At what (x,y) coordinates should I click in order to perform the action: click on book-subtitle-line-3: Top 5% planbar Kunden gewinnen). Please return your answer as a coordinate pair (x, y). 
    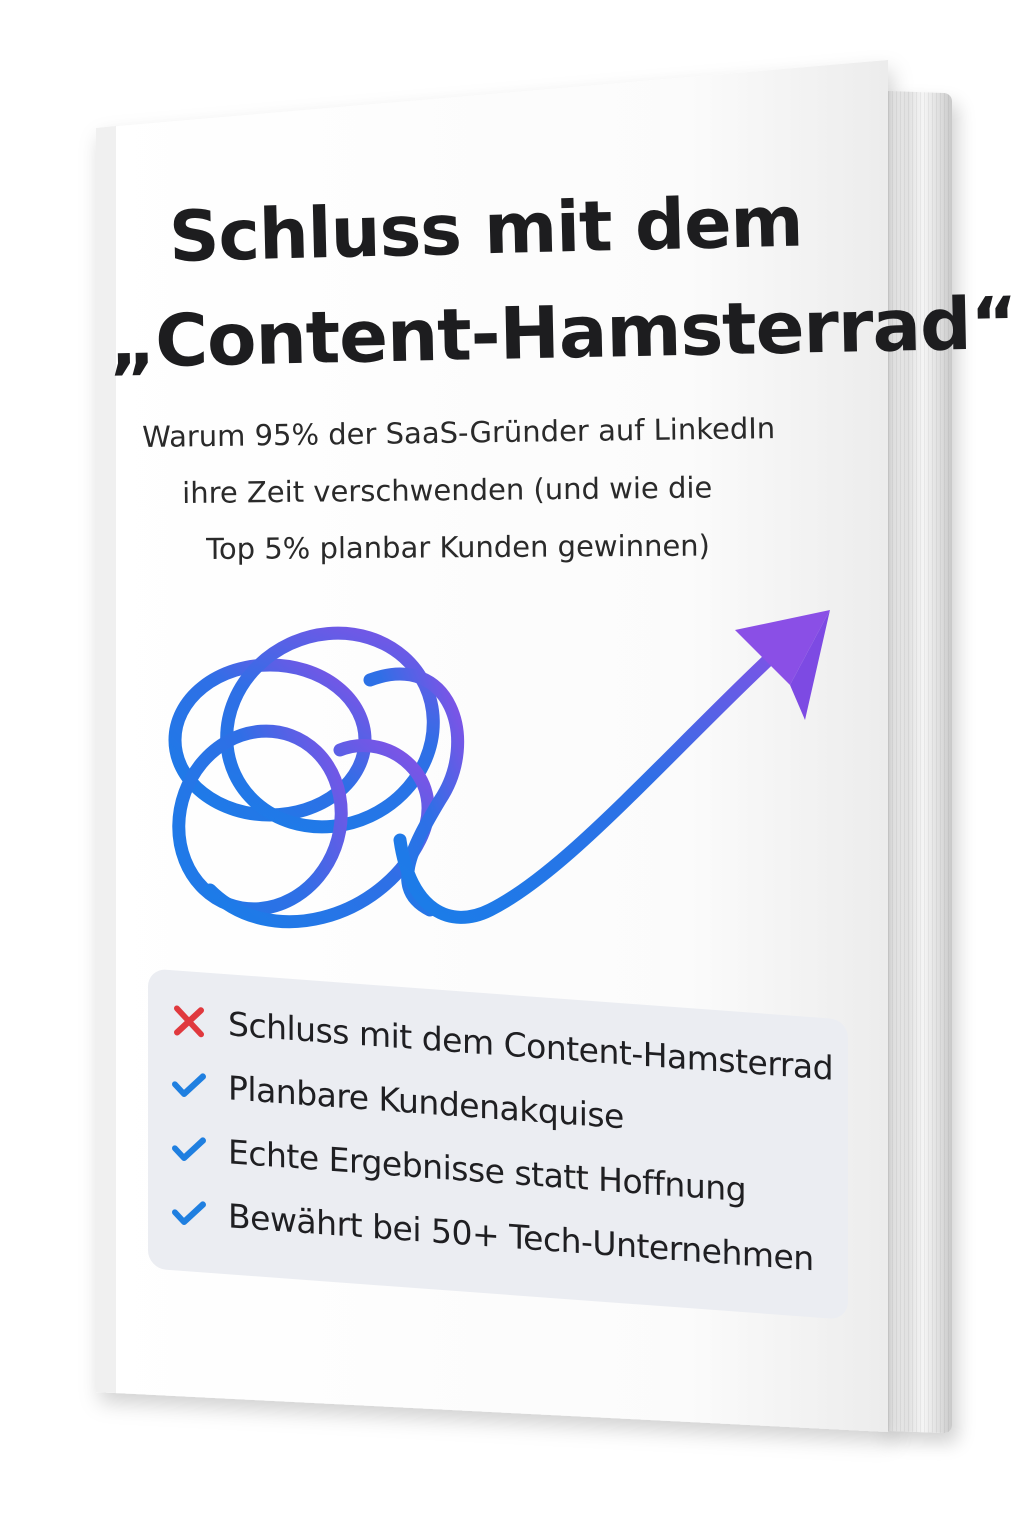
    Looking at the image, I should click on (458, 547).